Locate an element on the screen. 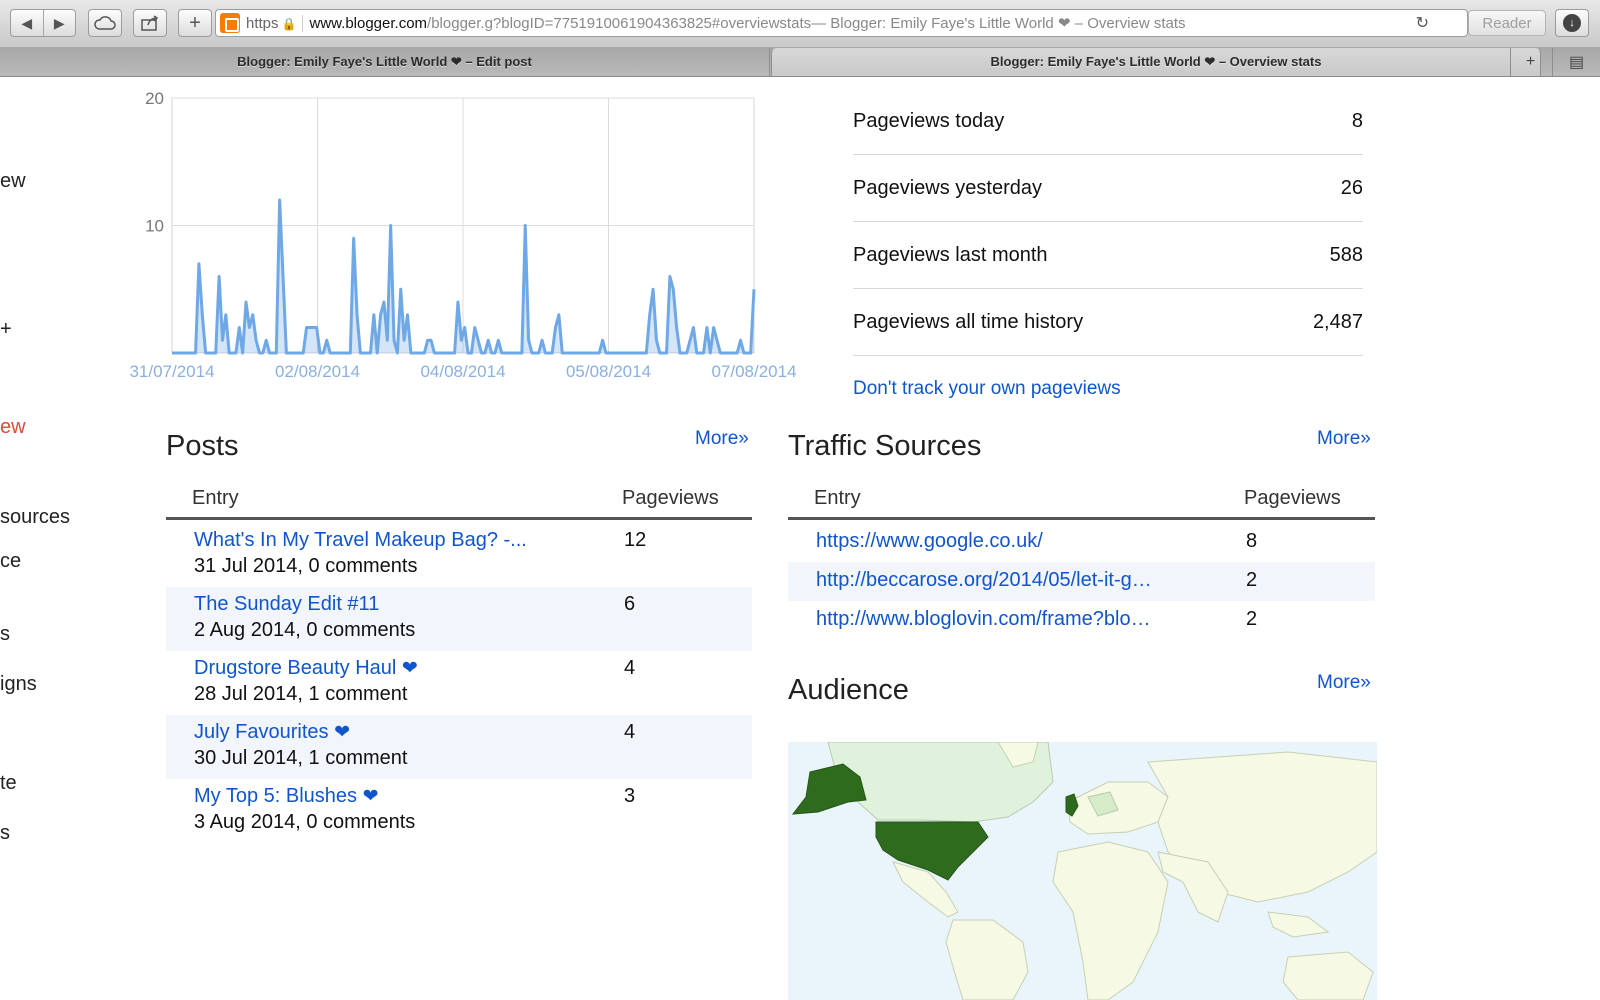  stat-value: 26 is located at coordinates (1351, 187).